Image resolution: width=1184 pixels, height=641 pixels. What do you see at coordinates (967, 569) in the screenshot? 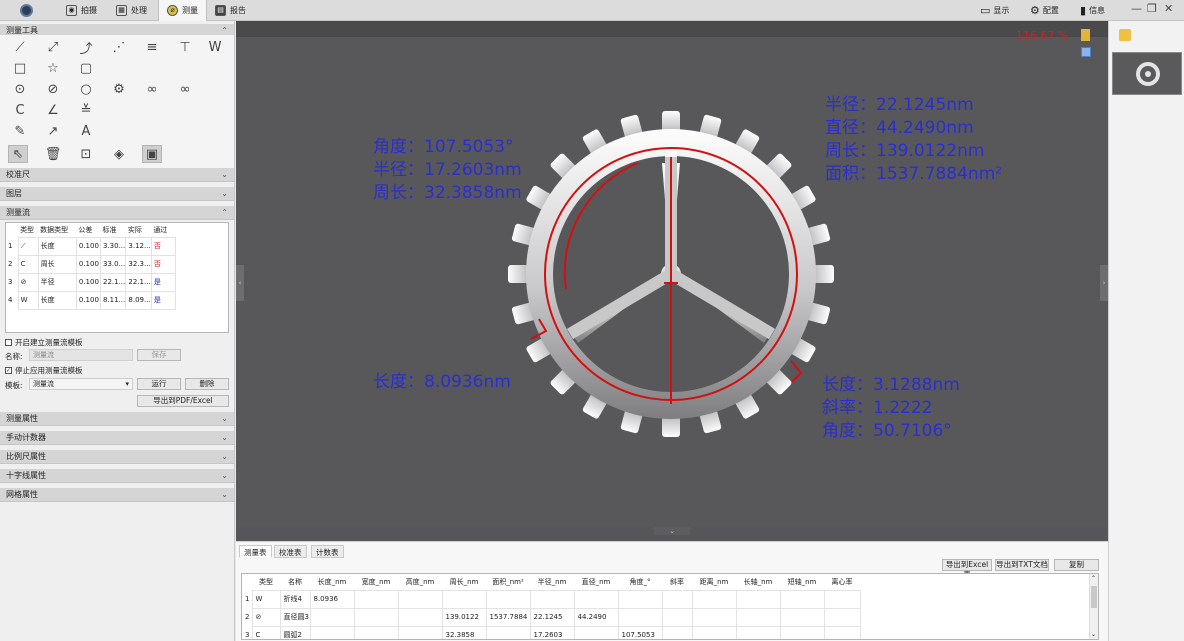
I see `export-excel-button: 导出到Excel表` at bounding box center [967, 569].